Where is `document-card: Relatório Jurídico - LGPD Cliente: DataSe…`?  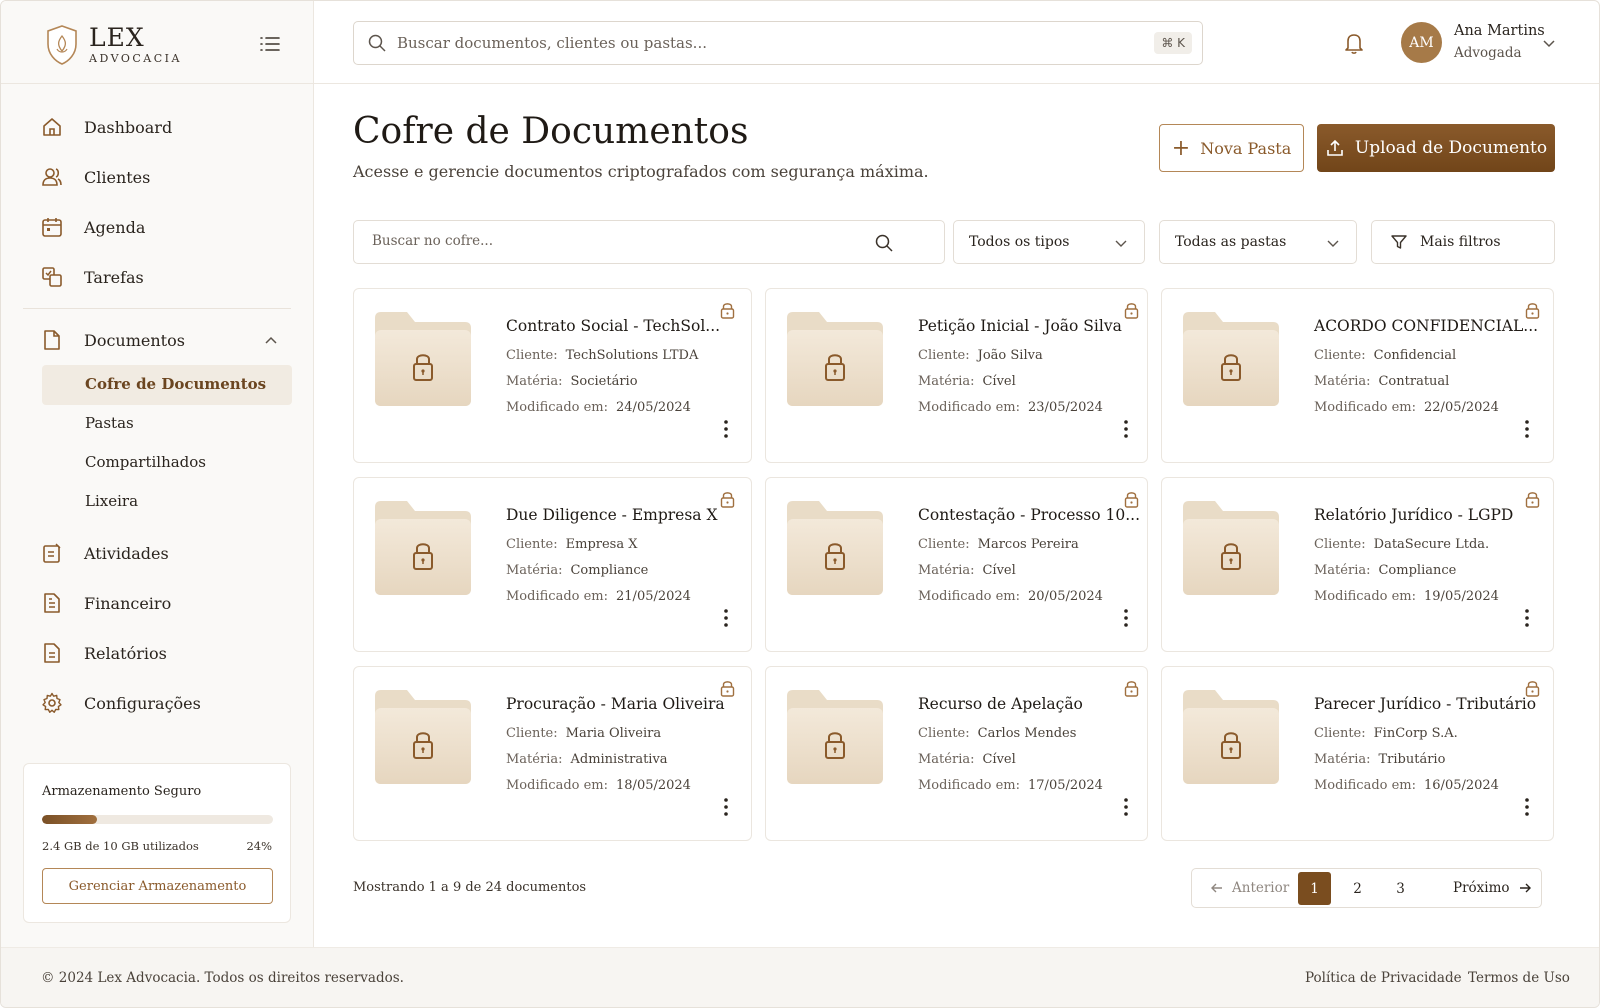 document-card: Relatório Jurídico - LGPD Cliente: DataSe… is located at coordinates (1357, 564).